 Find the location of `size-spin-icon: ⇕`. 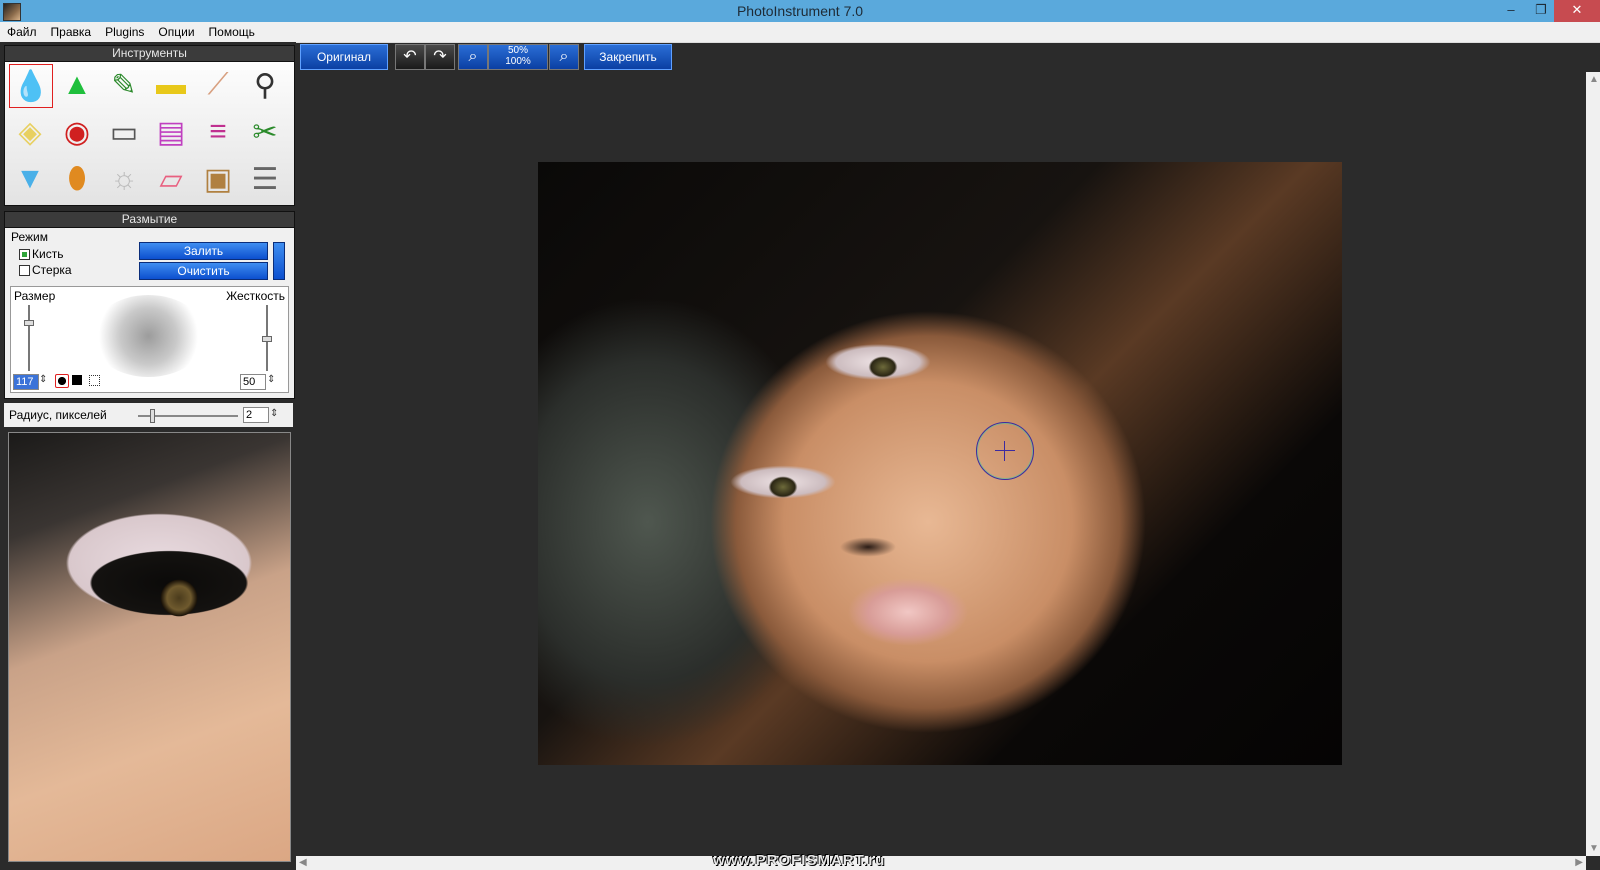

size-spin-icon: ⇕ is located at coordinates (43, 379).